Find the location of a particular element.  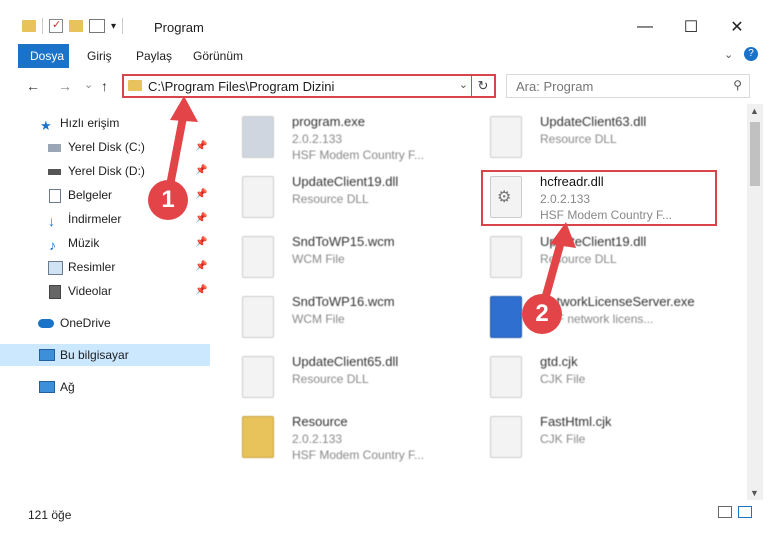

close-button: ✕ is located at coordinates (737, 27).